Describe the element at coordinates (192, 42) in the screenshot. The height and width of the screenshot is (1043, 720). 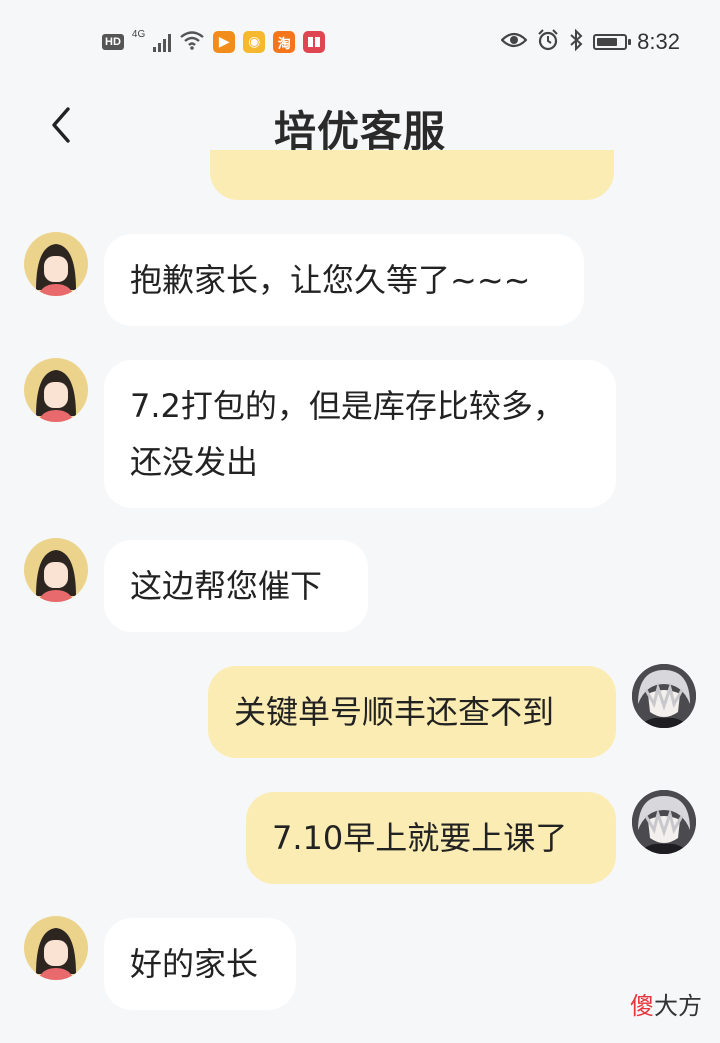
I see `wifi-icon` at that location.